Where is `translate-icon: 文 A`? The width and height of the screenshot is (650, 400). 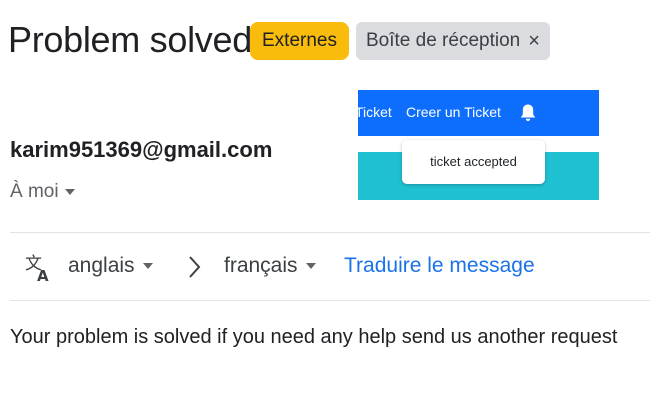
translate-icon: 文 A is located at coordinates (39, 269).